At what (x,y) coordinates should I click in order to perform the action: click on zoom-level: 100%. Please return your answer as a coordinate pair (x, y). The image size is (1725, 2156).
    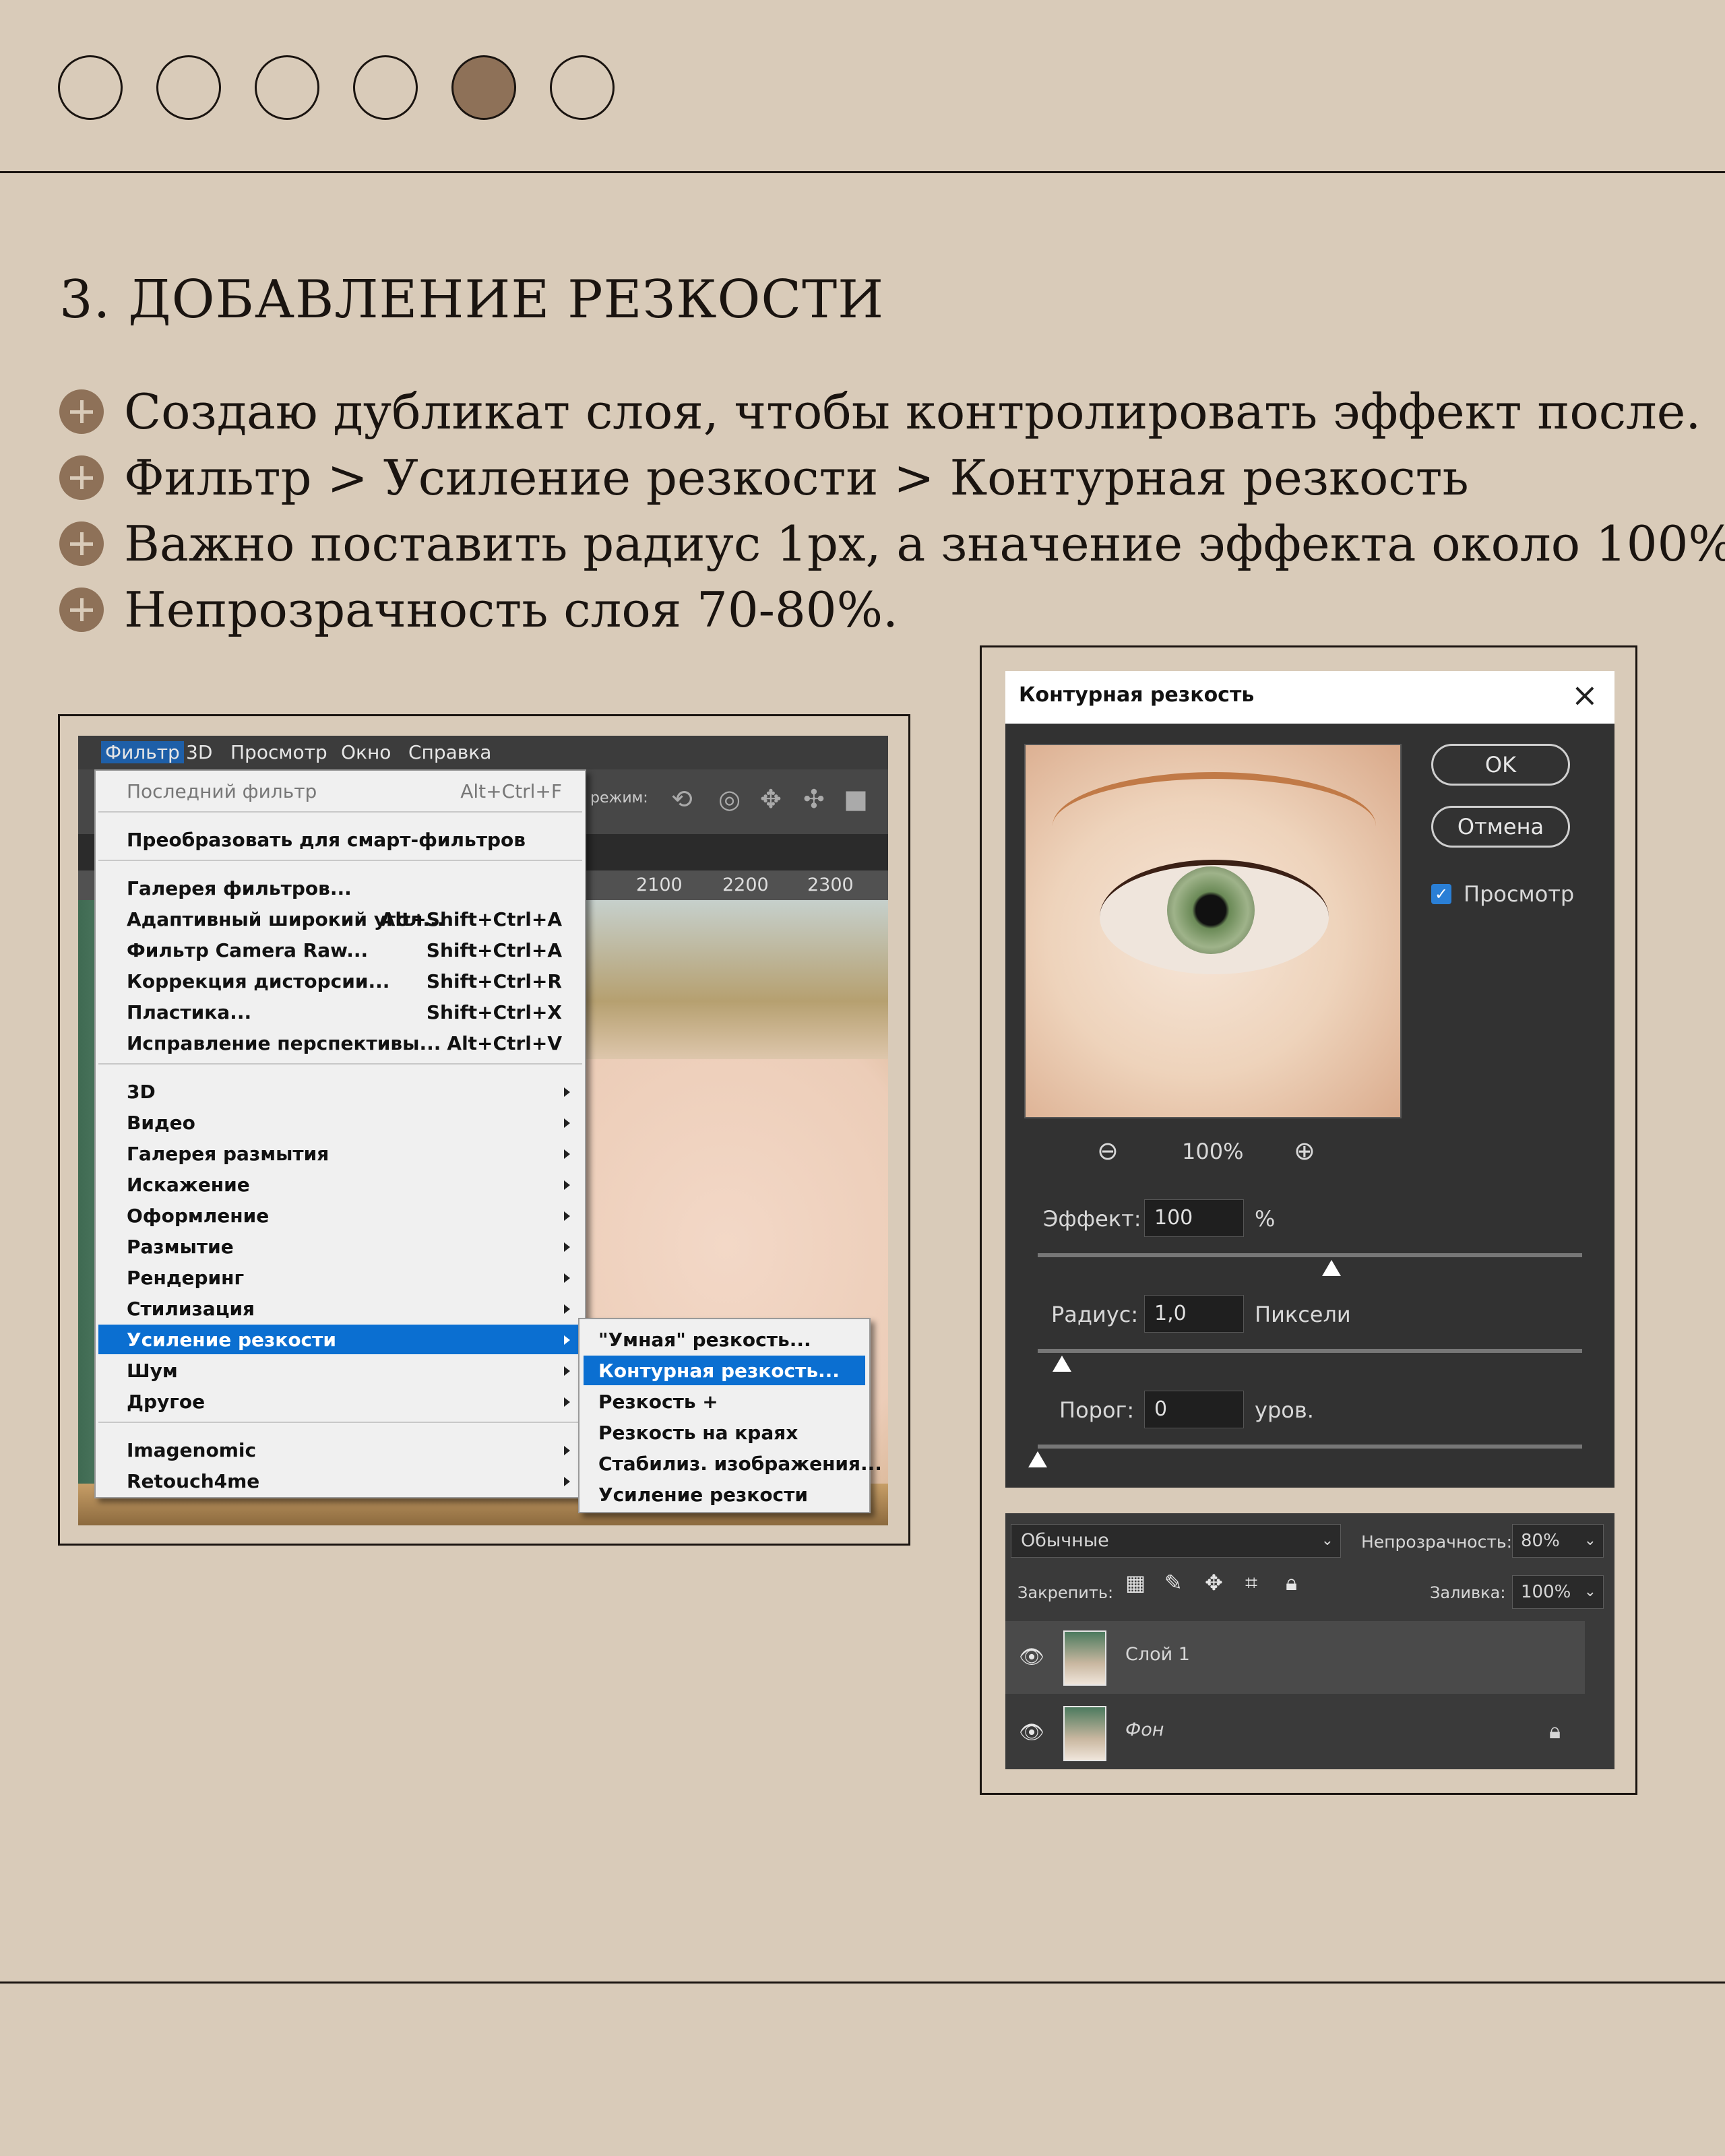
    Looking at the image, I should click on (1213, 1151).